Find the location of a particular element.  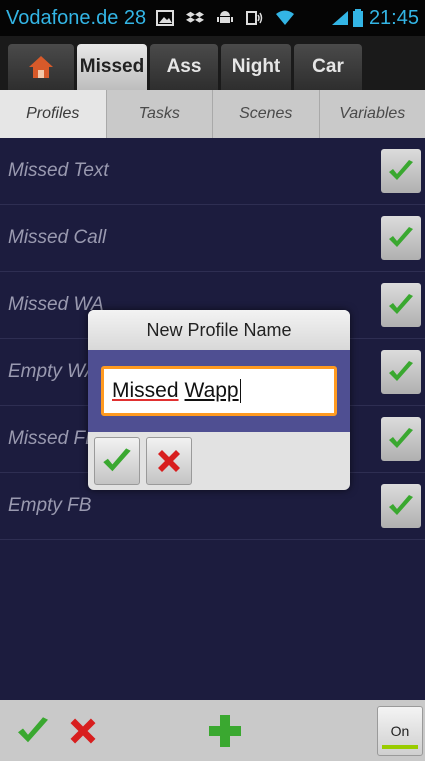

add-button is located at coordinates (225, 731).